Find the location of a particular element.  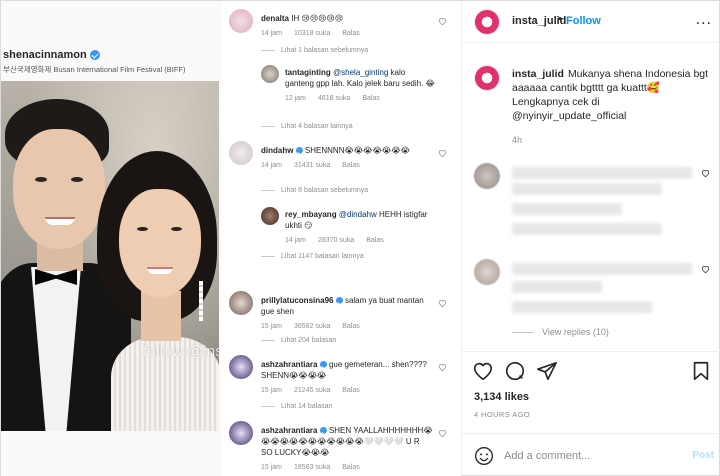

view-replies-link: Lihat 1147 balasan lainnya is located at coordinates (312, 256).